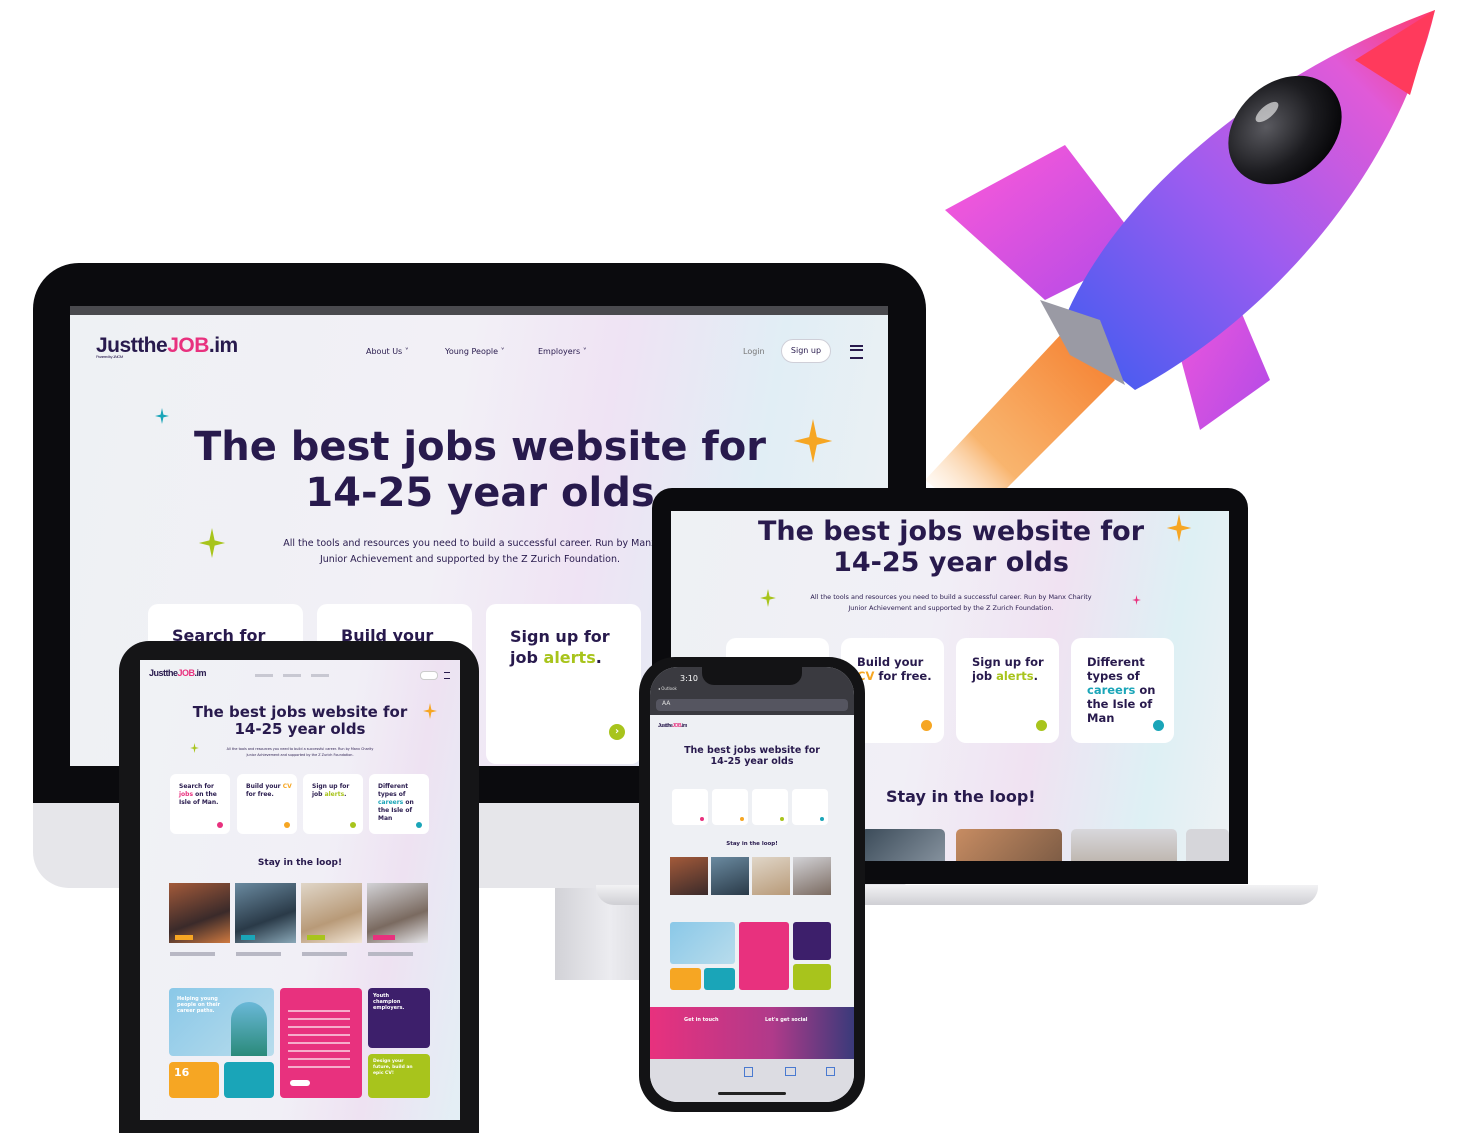  Describe the element at coordinates (389, 1002) in the screenshot. I see `promo-youth-text: Youth champion employers.` at that location.